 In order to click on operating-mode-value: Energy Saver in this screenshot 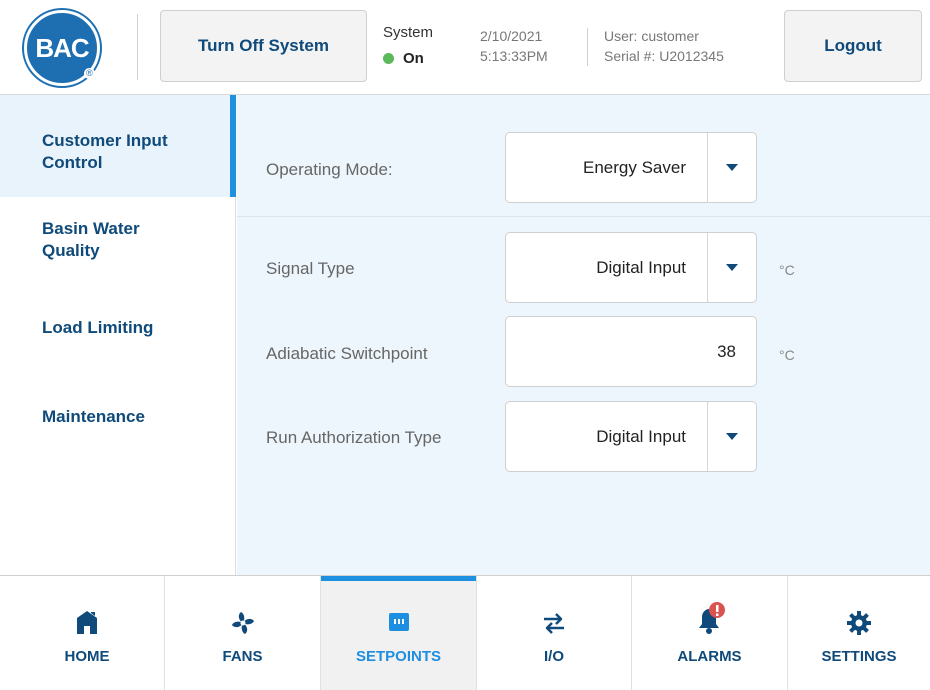, I will do `click(634, 167)`.